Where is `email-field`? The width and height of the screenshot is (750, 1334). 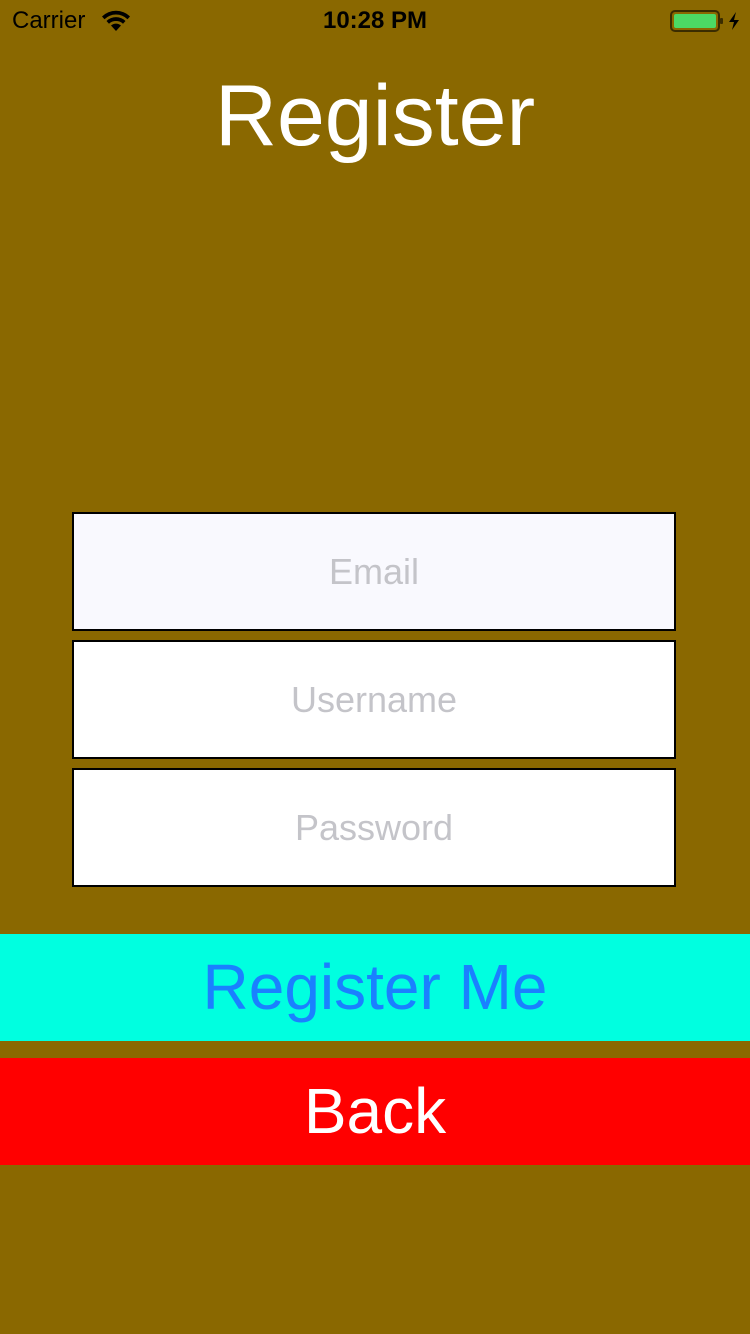 email-field is located at coordinates (374, 571).